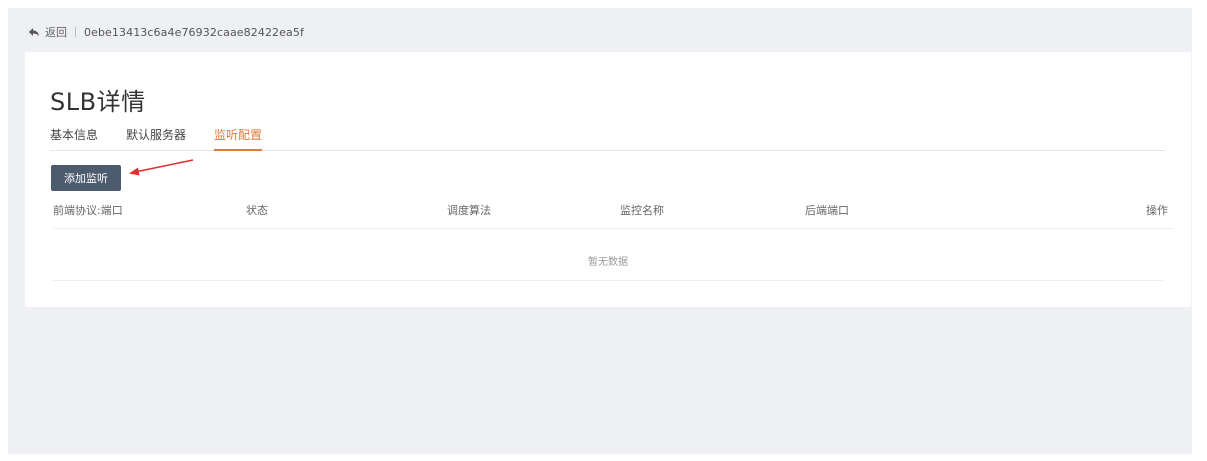 Image resolution: width=1207 pixels, height=461 pixels. What do you see at coordinates (613, 215) in the screenshot?
I see `table-header: 前端协议:端口 状态 调度算法 监控名称 后端端口 操作` at bounding box center [613, 215].